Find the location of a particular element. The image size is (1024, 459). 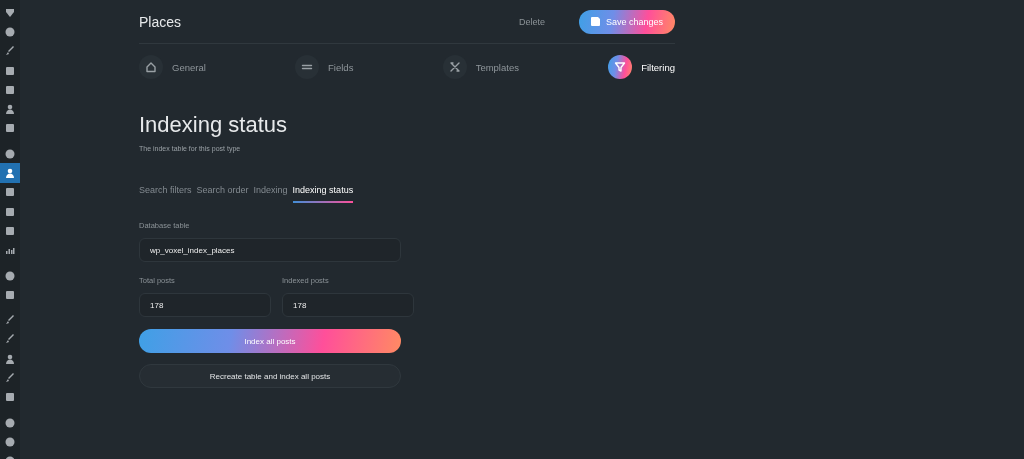

tab: Search order is located at coordinates (222, 194).